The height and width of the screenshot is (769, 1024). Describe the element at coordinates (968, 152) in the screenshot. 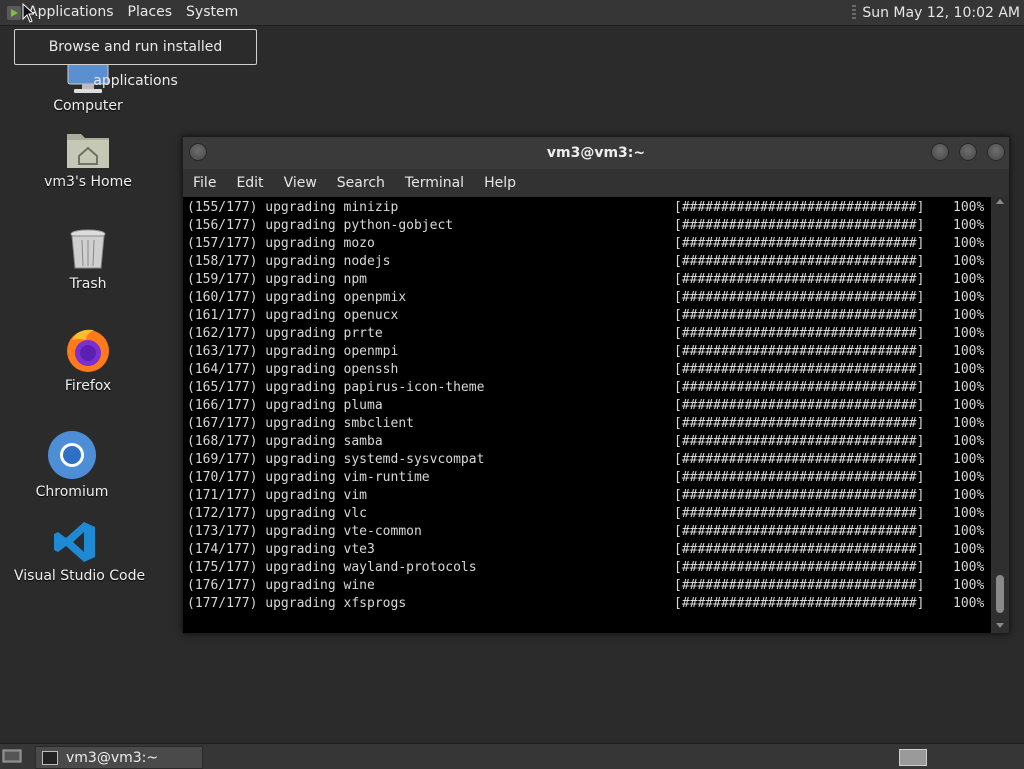

I see `maximize-icon` at that location.